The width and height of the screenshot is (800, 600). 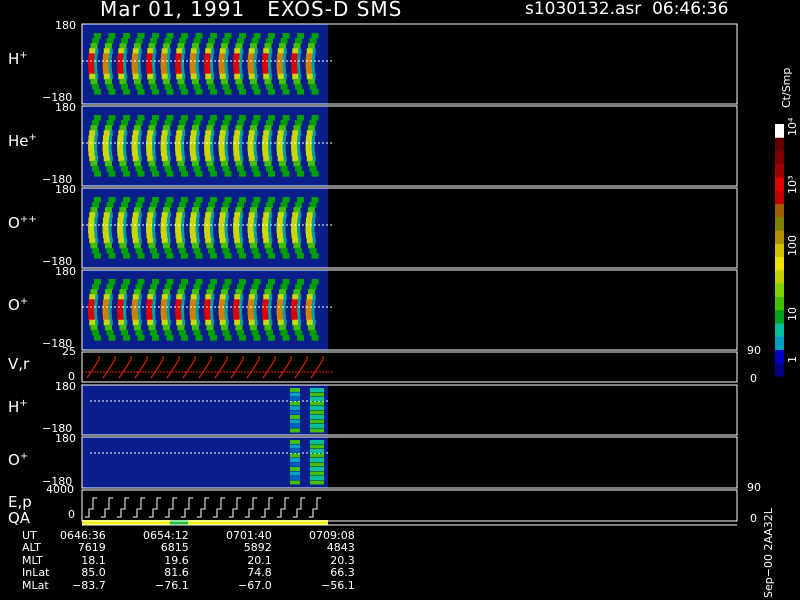 I want to click on ep-trace, so click(x=139, y=507).